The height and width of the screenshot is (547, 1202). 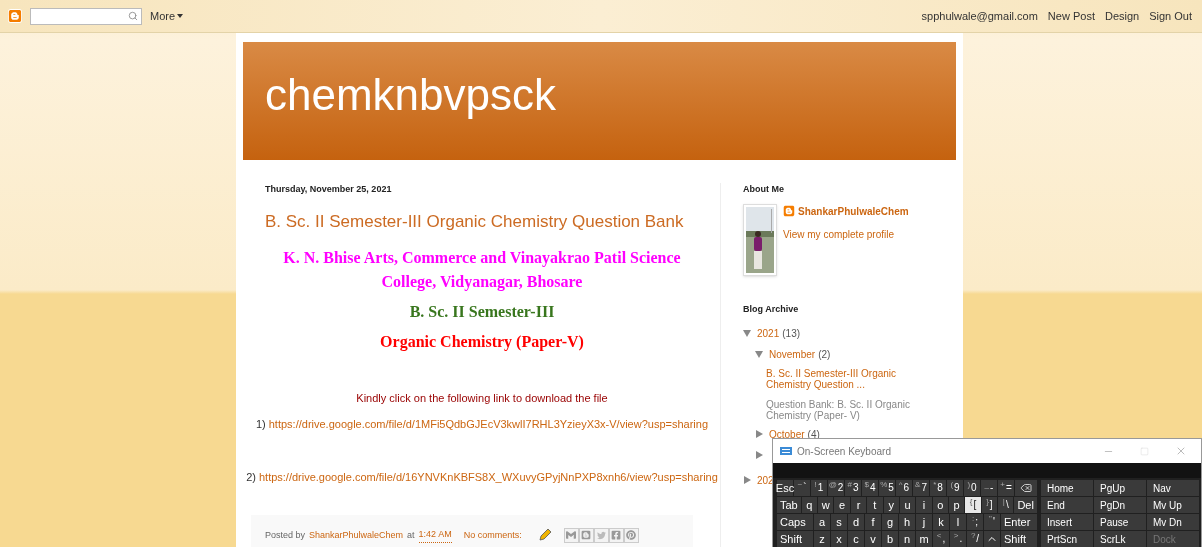 I want to click on keyboard-key: h, so click(x=907, y=522).